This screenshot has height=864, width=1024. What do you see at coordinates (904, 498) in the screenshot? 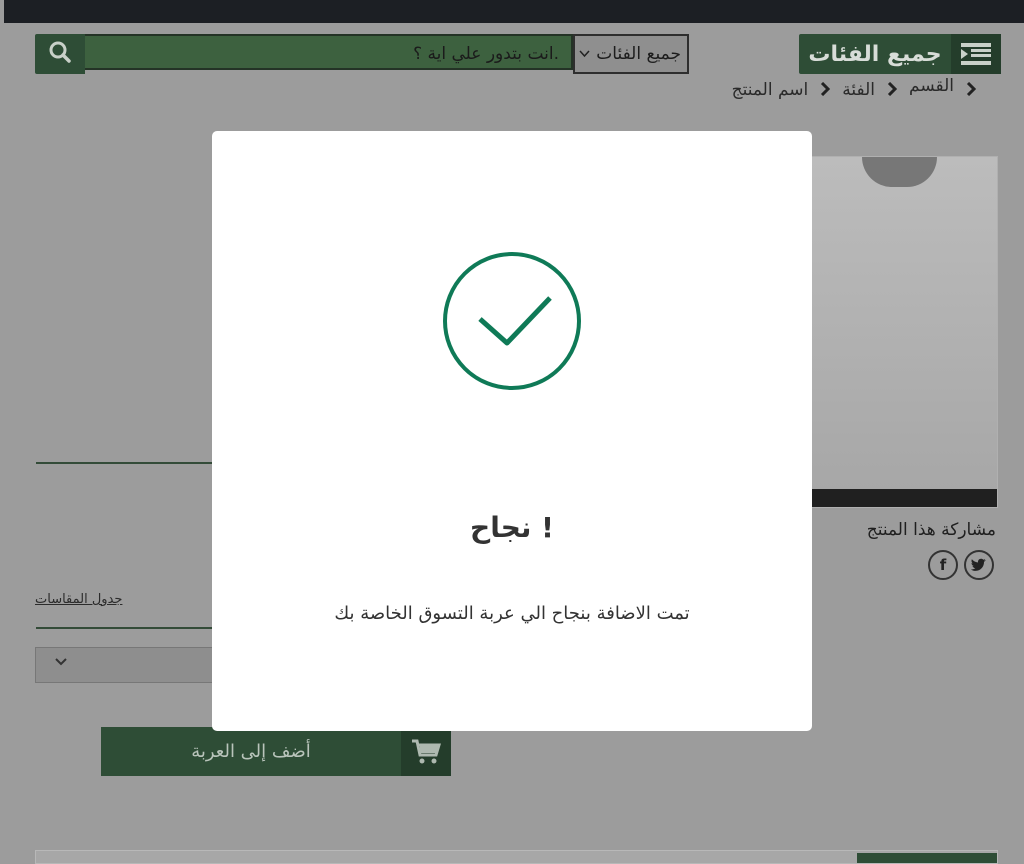
I see `sweater-hem` at bounding box center [904, 498].